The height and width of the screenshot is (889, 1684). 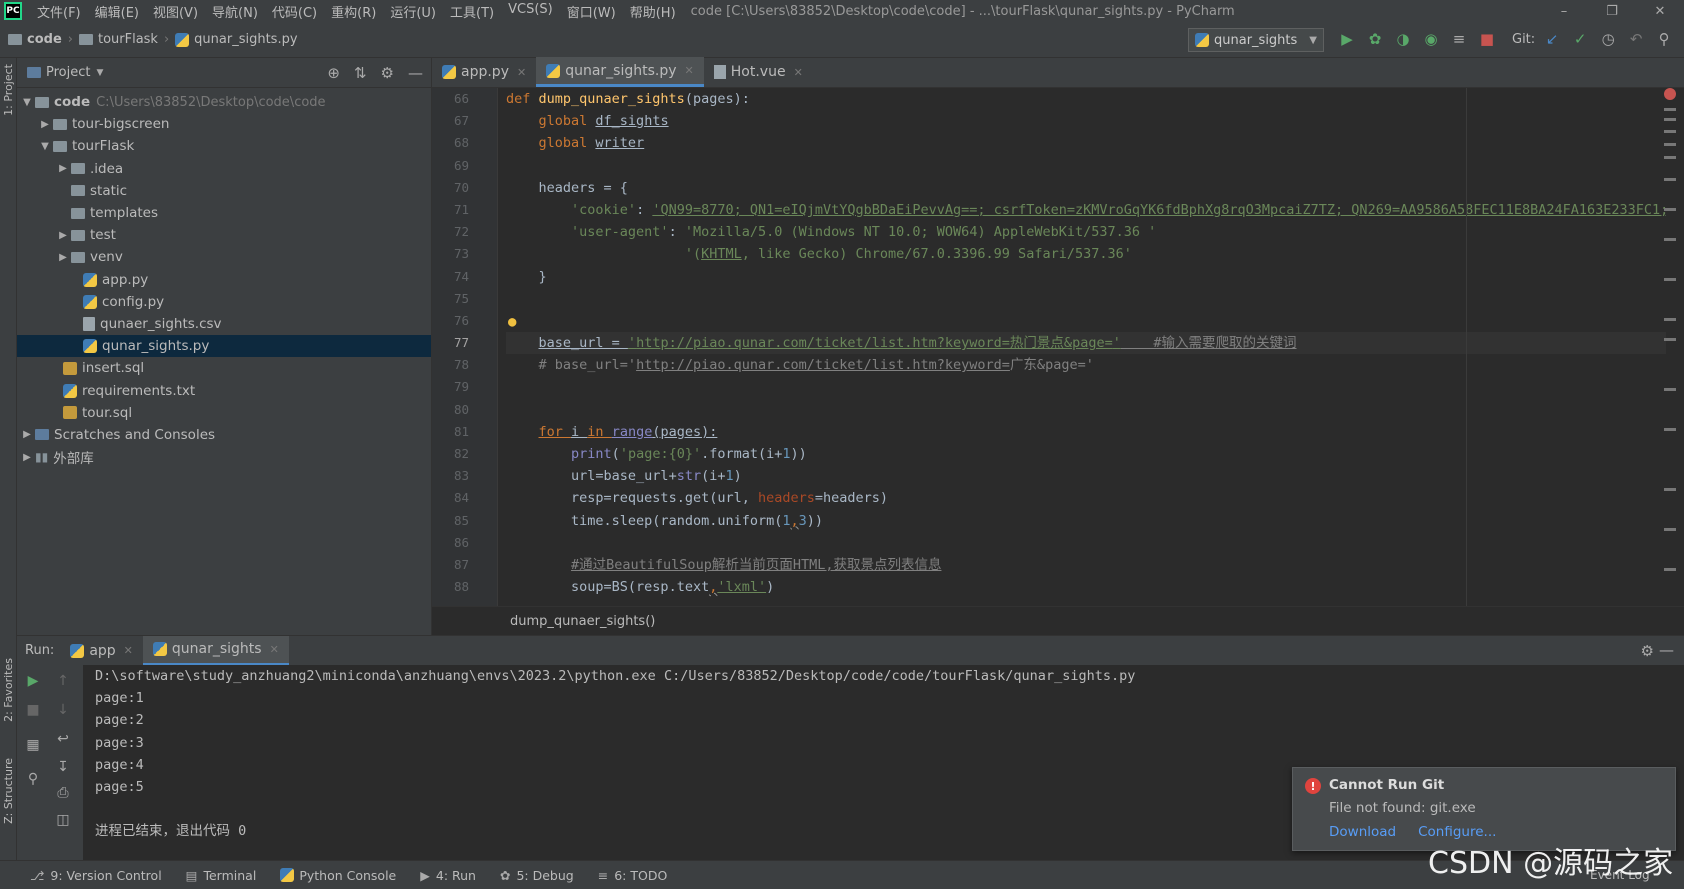 What do you see at coordinates (68, 72) in the screenshot?
I see `project-view-select: Project` at bounding box center [68, 72].